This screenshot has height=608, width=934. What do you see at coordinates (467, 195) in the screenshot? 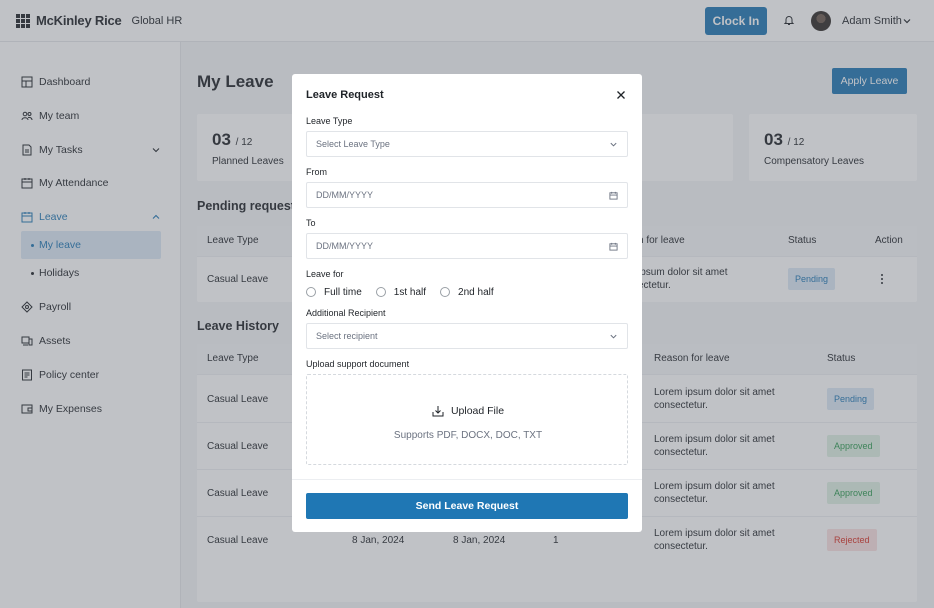
I see `from-date-field: DD/MM/YYYY` at bounding box center [467, 195].